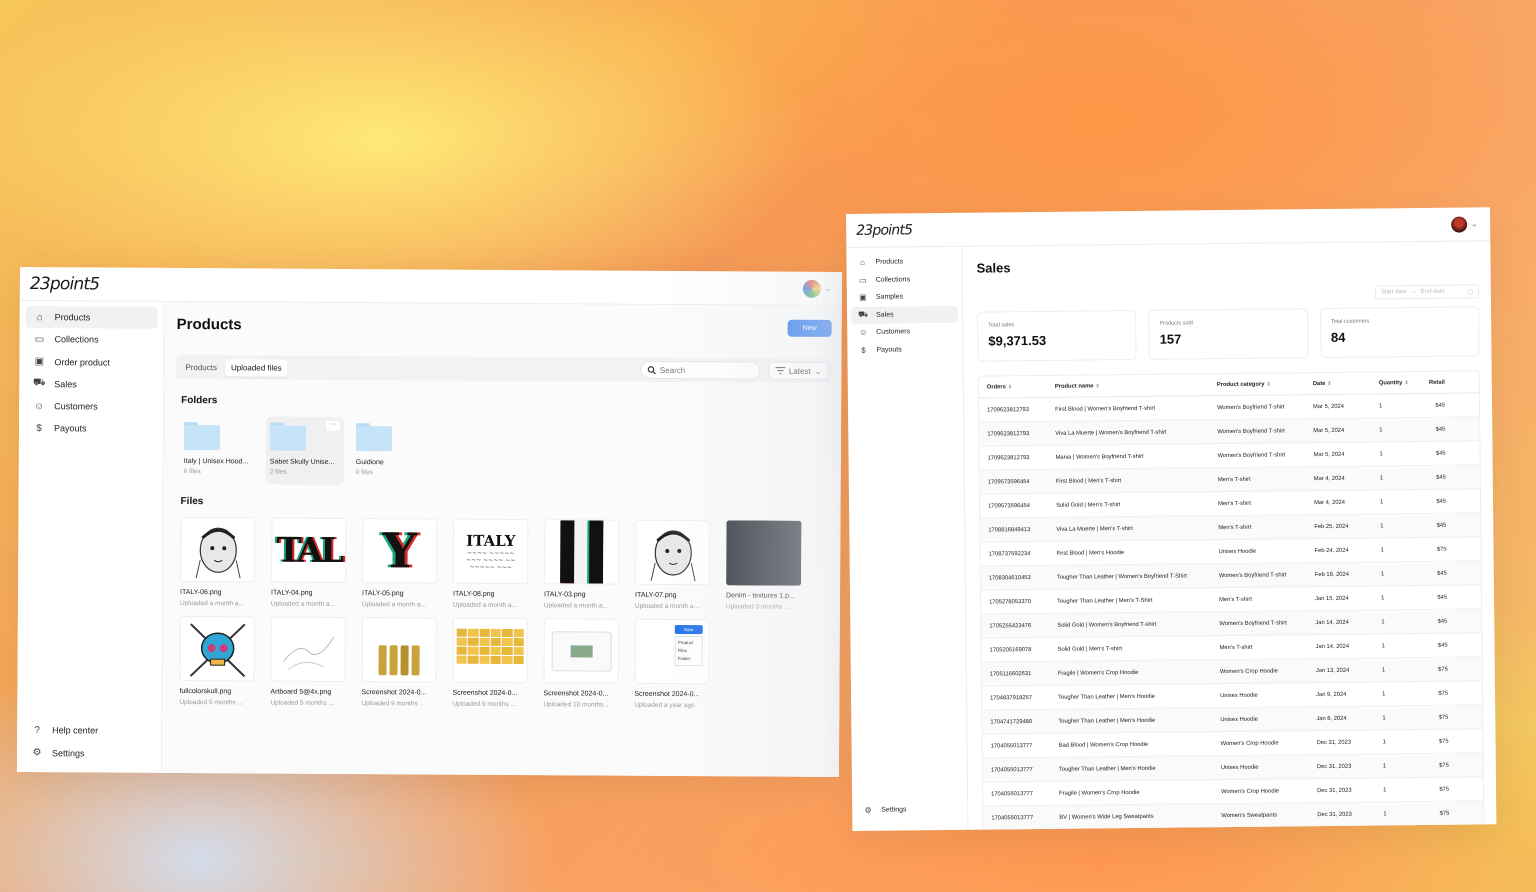 The image size is (1536, 892). What do you see at coordinates (309, 550) in the screenshot?
I see `file-thumbnail: TAL` at bounding box center [309, 550].